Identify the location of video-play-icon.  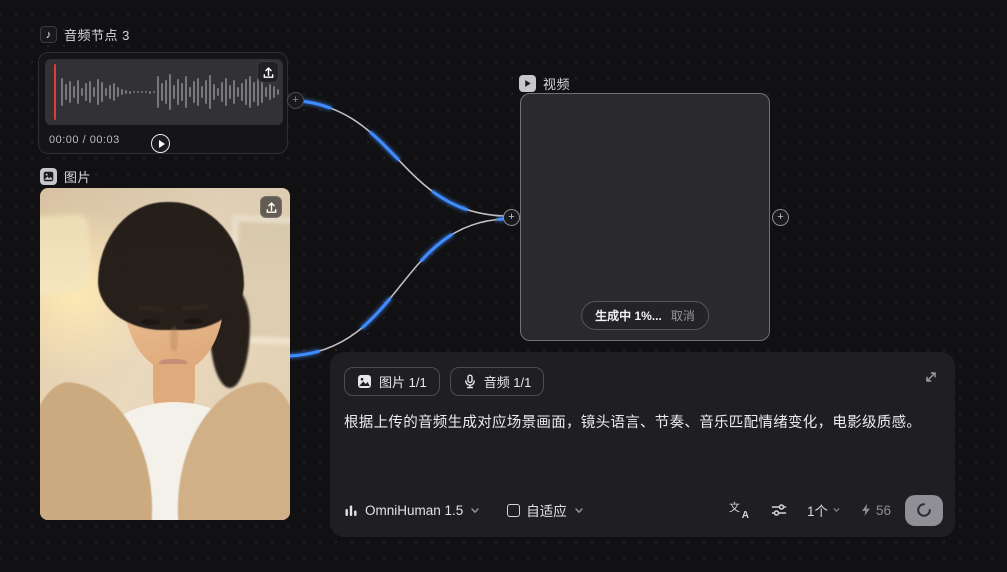
(527, 83).